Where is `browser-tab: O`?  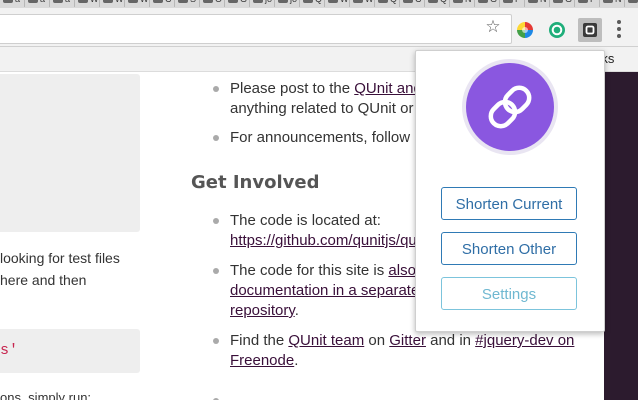 browser-tab: O is located at coordinates (212, 3).